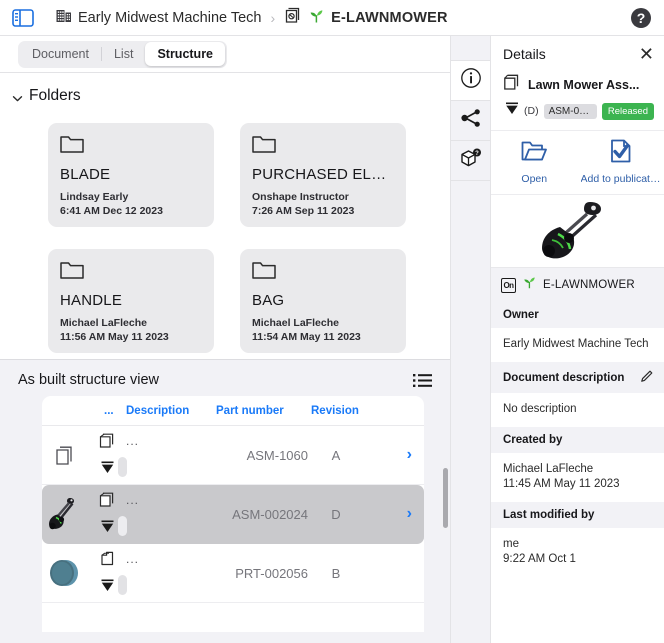 The width and height of the screenshot is (664, 643). I want to click on tab-document: Document, so click(60, 54).